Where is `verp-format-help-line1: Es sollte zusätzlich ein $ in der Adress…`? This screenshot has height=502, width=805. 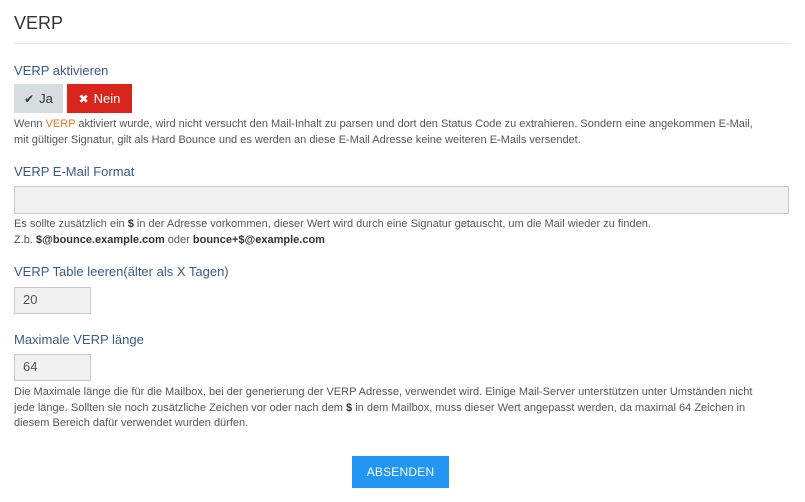
verp-format-help-line1: Es sollte zusätzlich ein $ in der Adress… is located at coordinates (399, 225).